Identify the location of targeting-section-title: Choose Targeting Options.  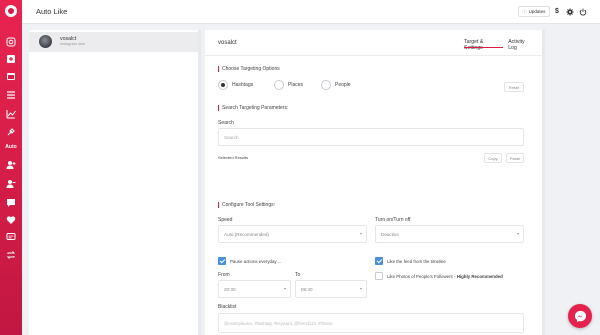
(249, 69).